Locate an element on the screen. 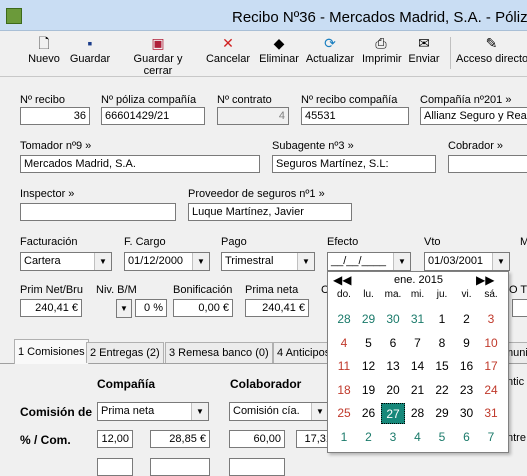  calendar-day: 23 is located at coordinates (467, 390).